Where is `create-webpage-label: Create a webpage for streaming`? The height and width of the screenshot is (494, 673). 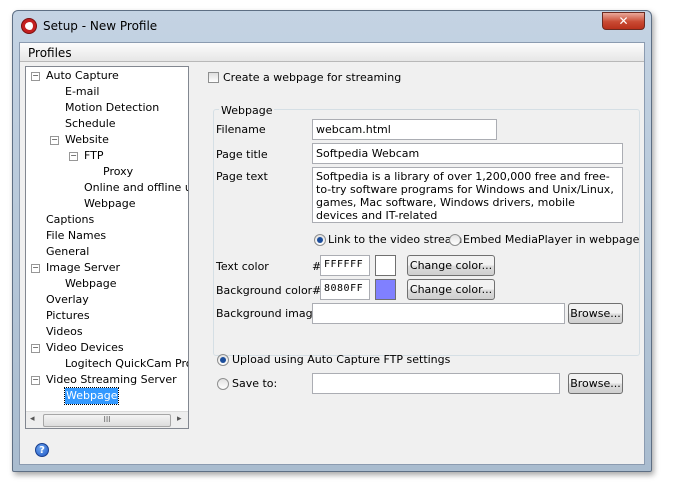
create-webpage-label: Create a webpage for streaming is located at coordinates (312, 77).